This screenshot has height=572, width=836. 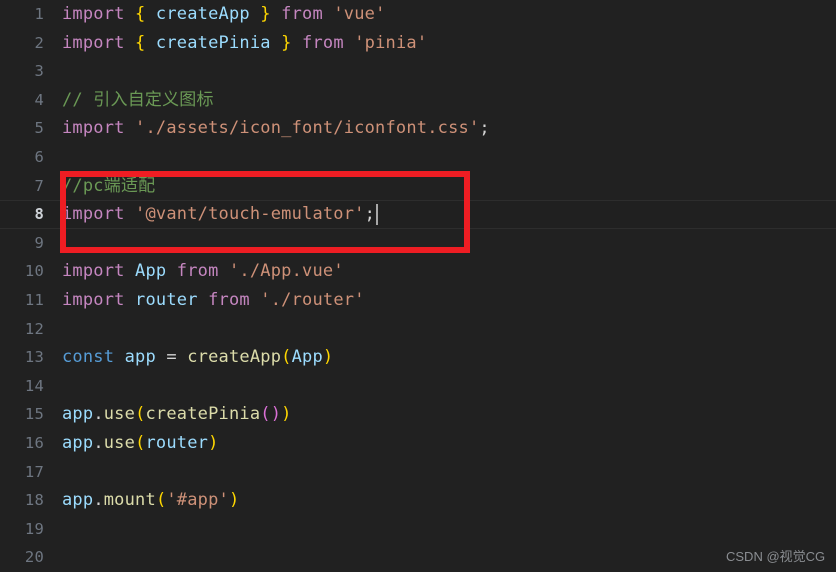 I want to click on line-source: // 引入自定义图标, so click(x=138, y=100).